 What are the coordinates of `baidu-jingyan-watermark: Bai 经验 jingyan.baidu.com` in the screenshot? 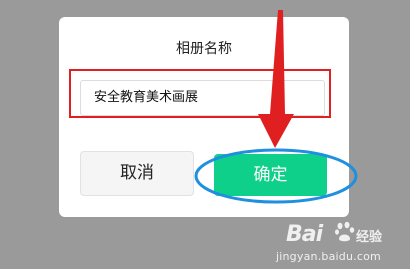 It's located at (330, 242).